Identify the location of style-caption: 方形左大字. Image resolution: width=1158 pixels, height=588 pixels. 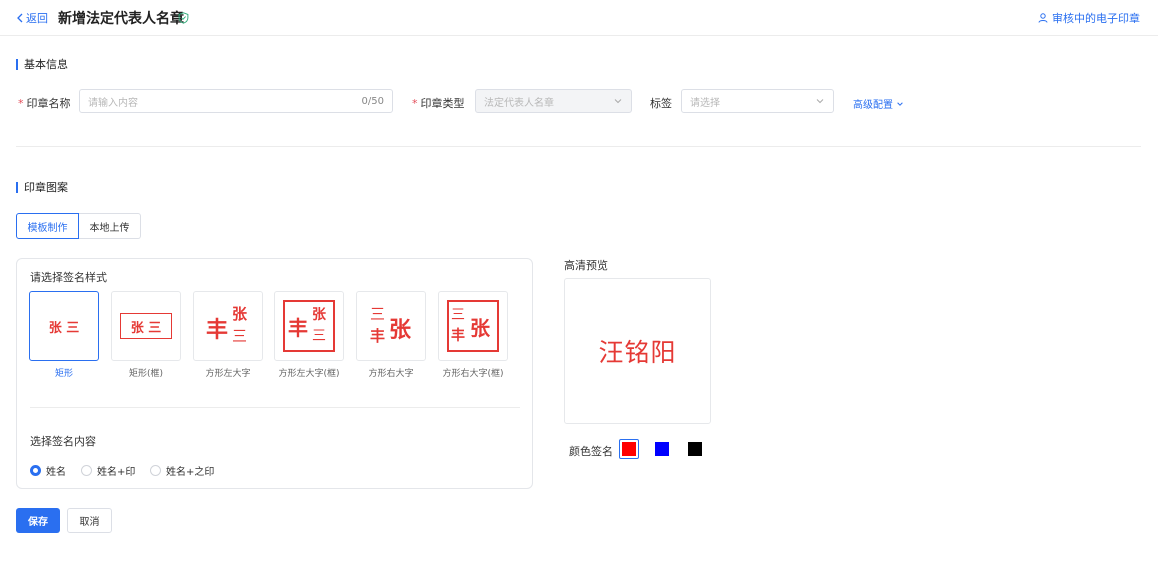
(228, 374).